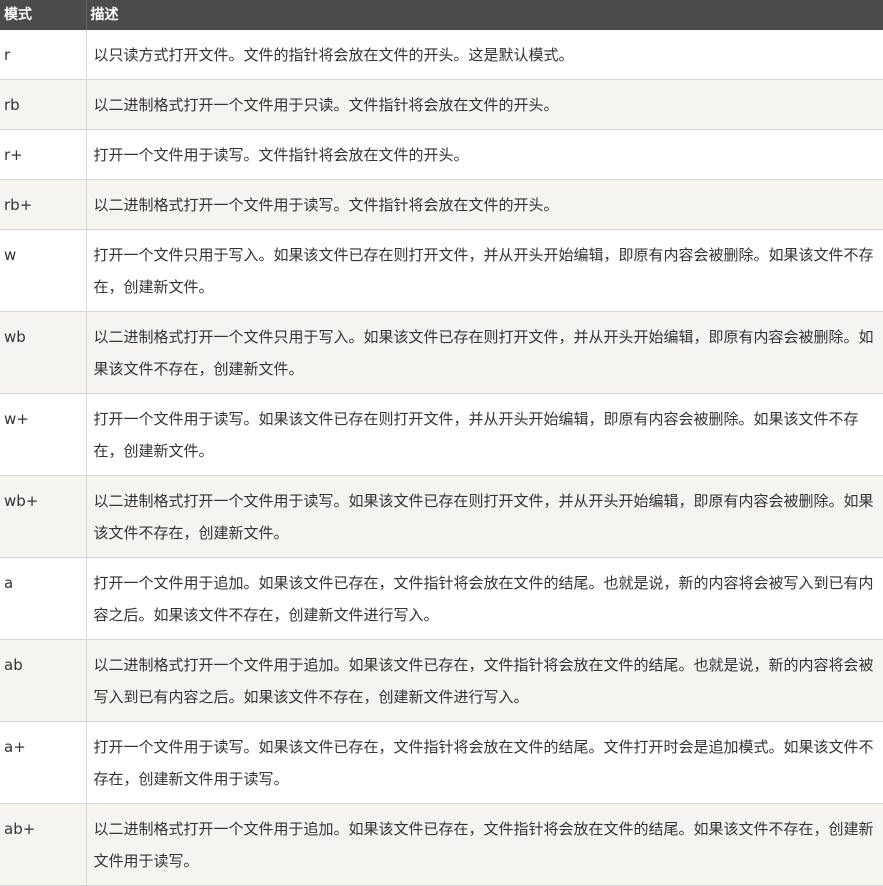 Image resolution: width=883 pixels, height=886 pixels. What do you see at coordinates (484, 55) in the screenshot?
I see `description-cell: 以只读方式打开文件。文件的指针将会放在文件的开头。这是默认模式。` at bounding box center [484, 55].